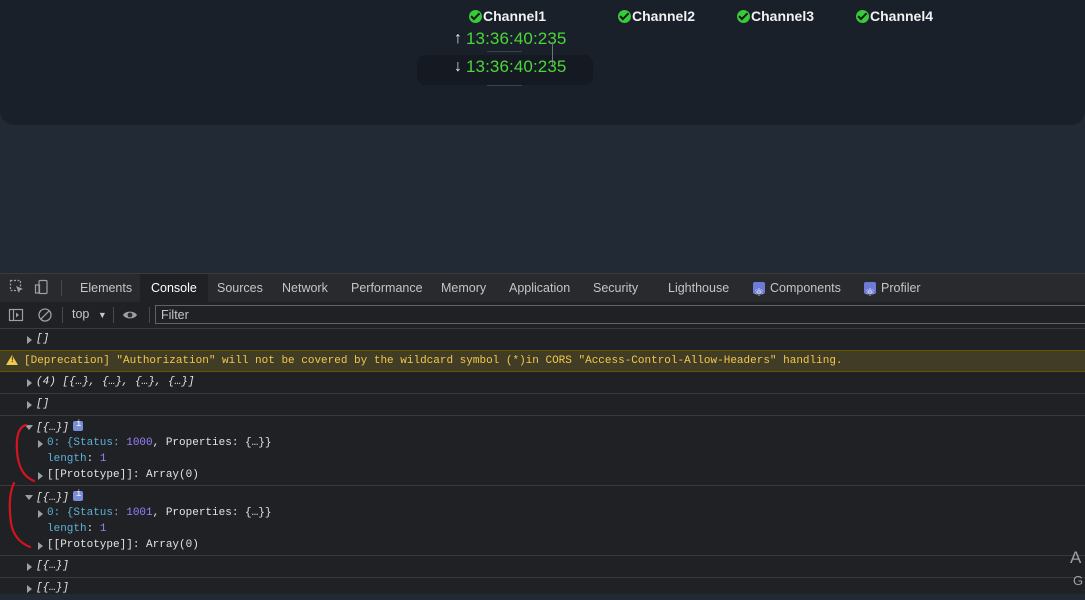 This screenshot has height=600, width=1085. What do you see at coordinates (805, 288) in the screenshot?
I see `tab-components-label: Components` at bounding box center [805, 288].